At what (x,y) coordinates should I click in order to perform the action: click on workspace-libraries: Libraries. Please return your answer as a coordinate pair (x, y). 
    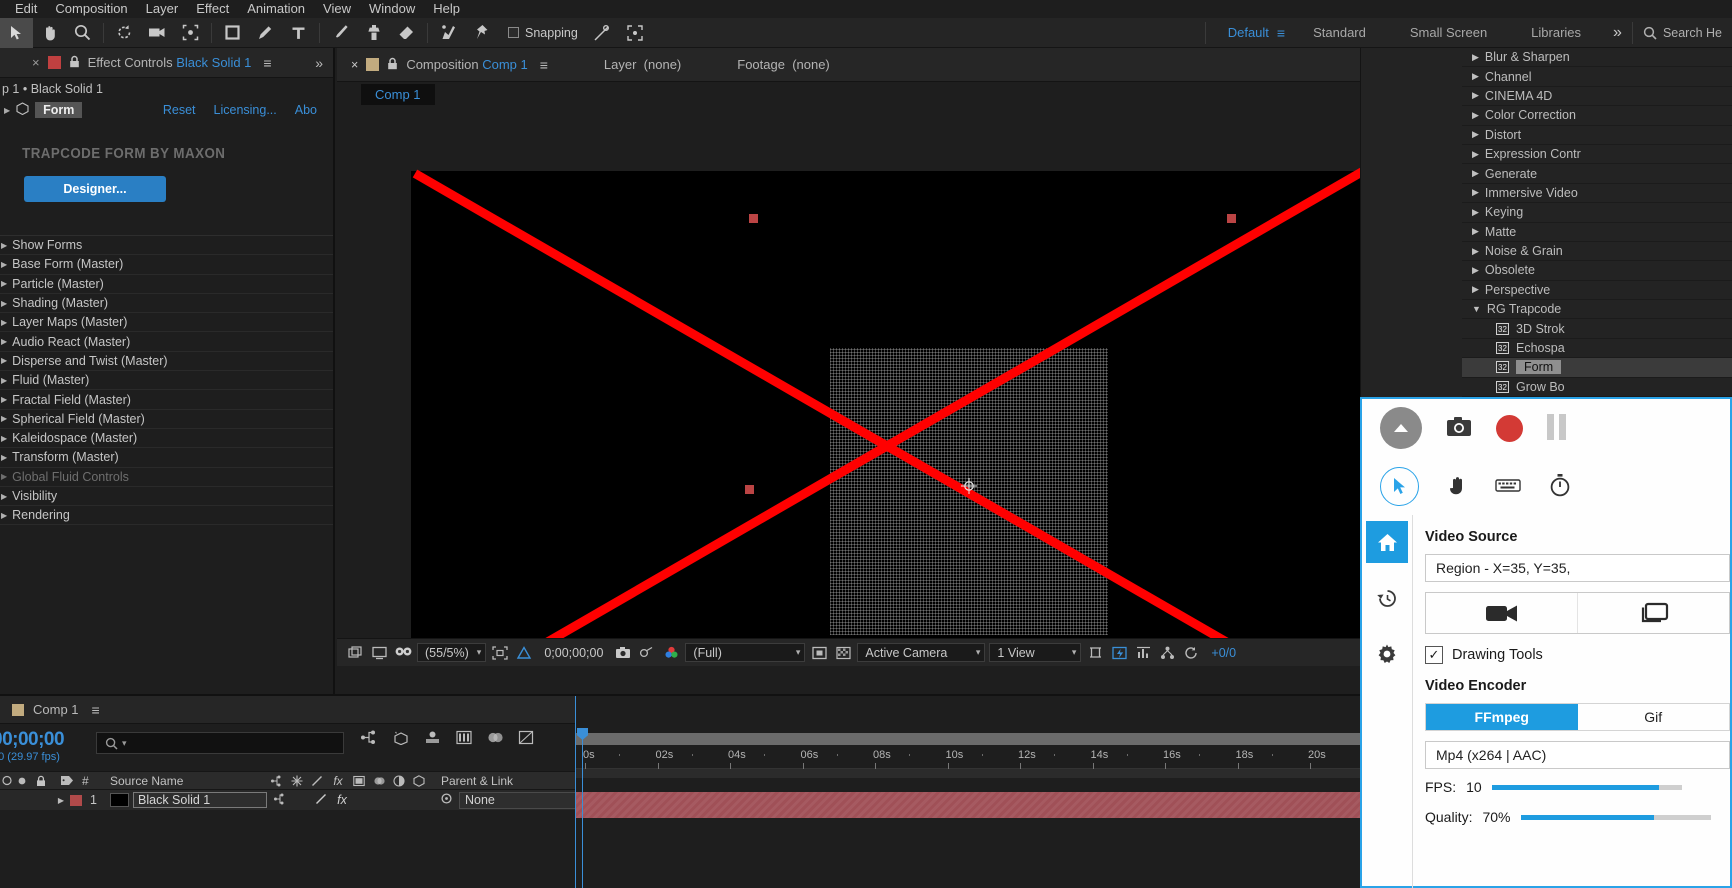
    Looking at the image, I should click on (1556, 33).